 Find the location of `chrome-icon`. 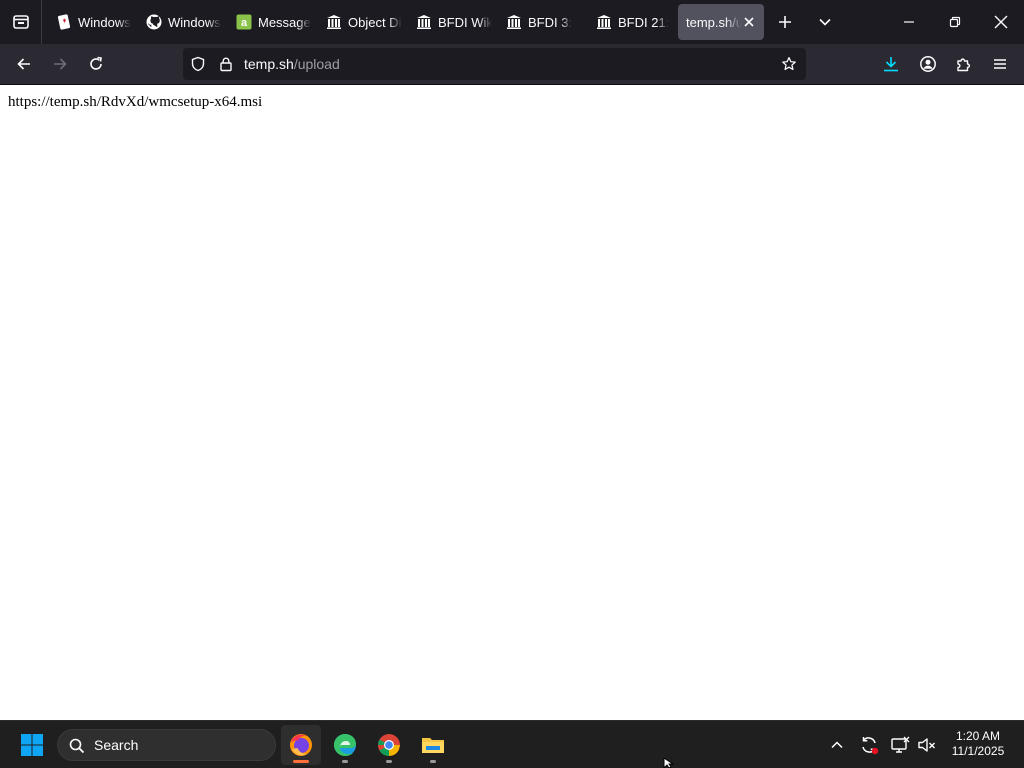

chrome-icon is located at coordinates (389, 745).